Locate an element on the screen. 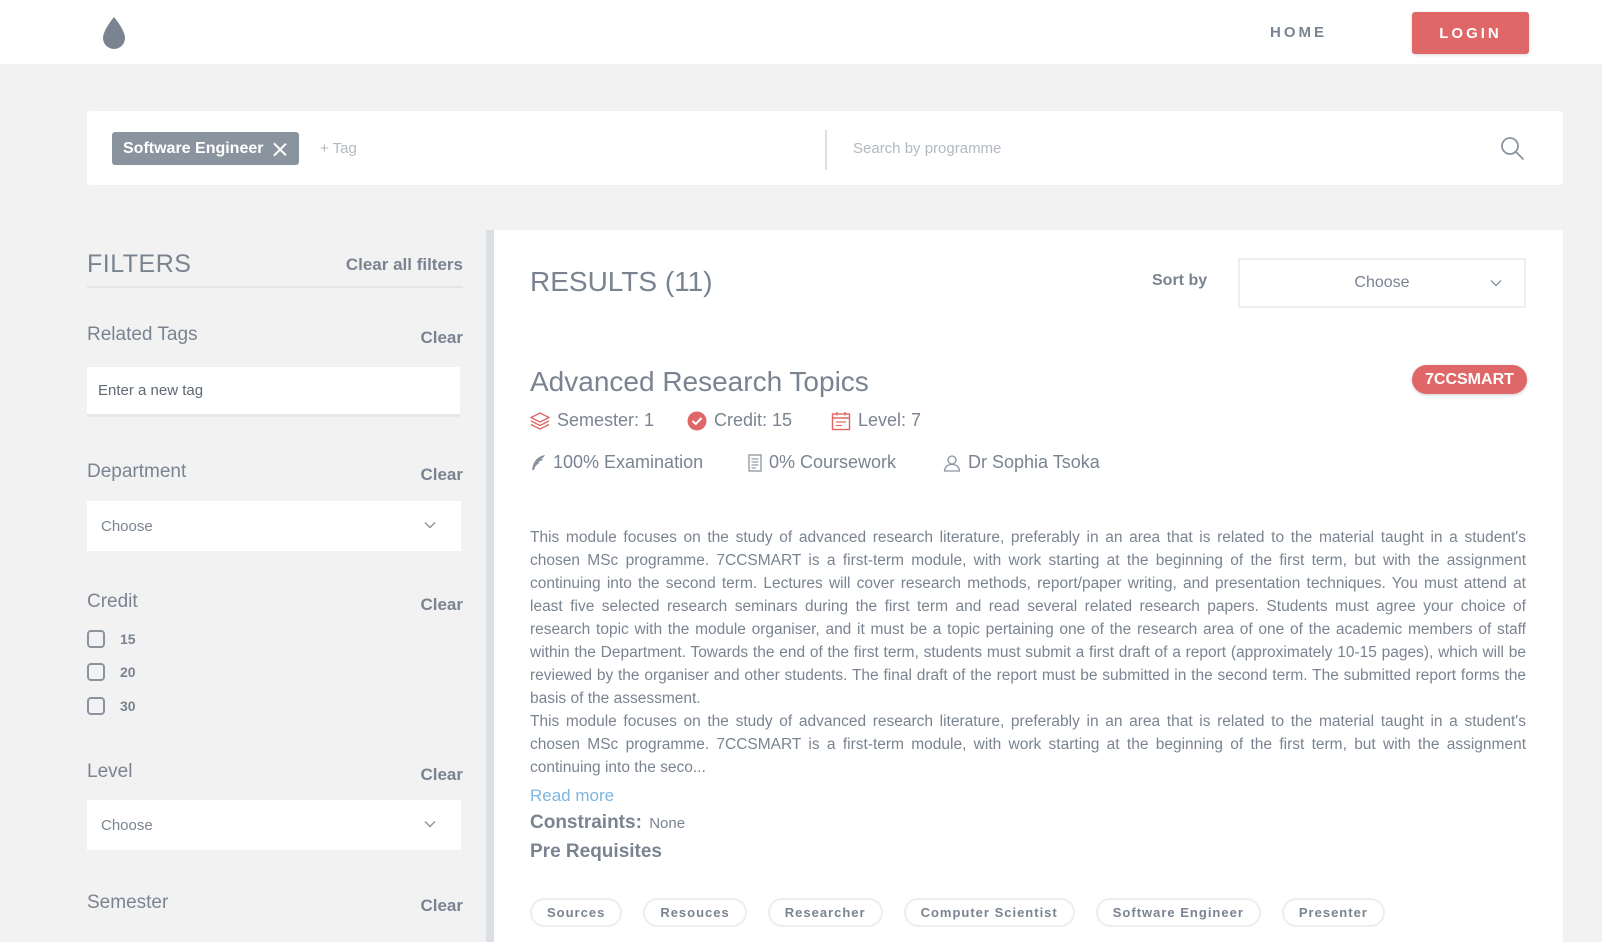 Image resolution: width=1602 pixels, height=942 pixels. coursework-value: 0% Coursework is located at coordinates (833, 462).